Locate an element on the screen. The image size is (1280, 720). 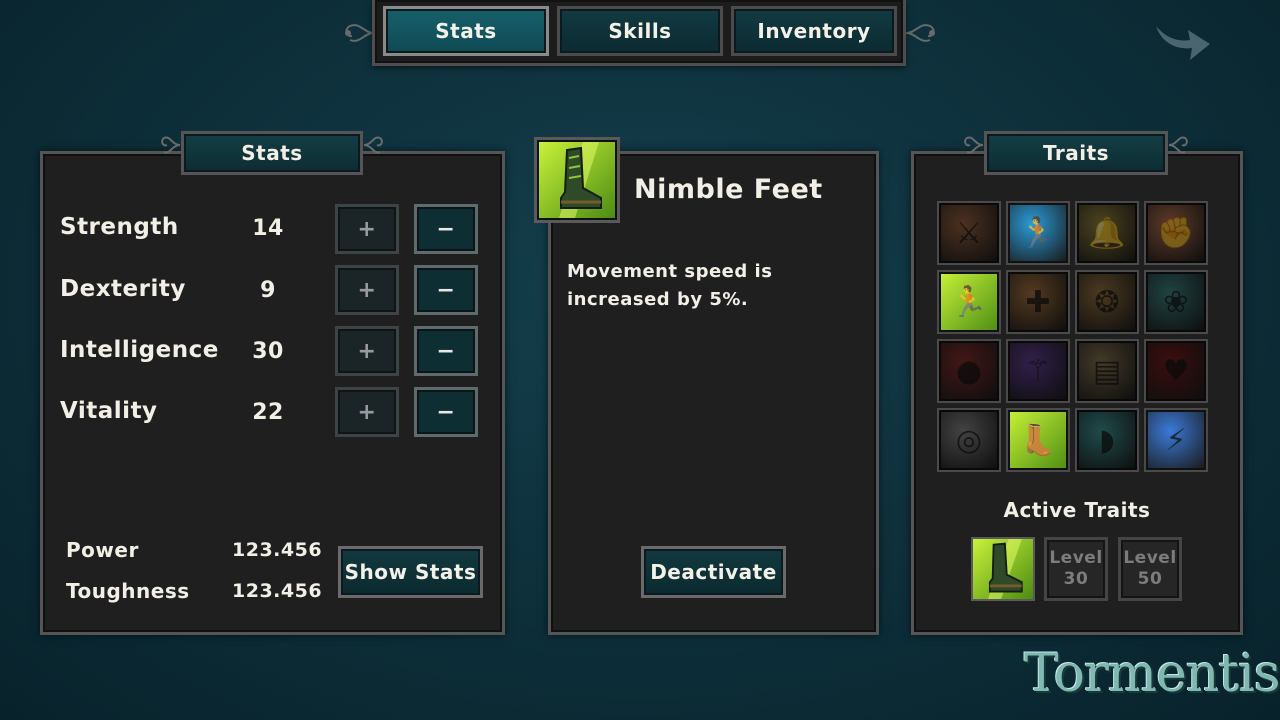
stat-value-dexterity: 9 is located at coordinates (268, 290).